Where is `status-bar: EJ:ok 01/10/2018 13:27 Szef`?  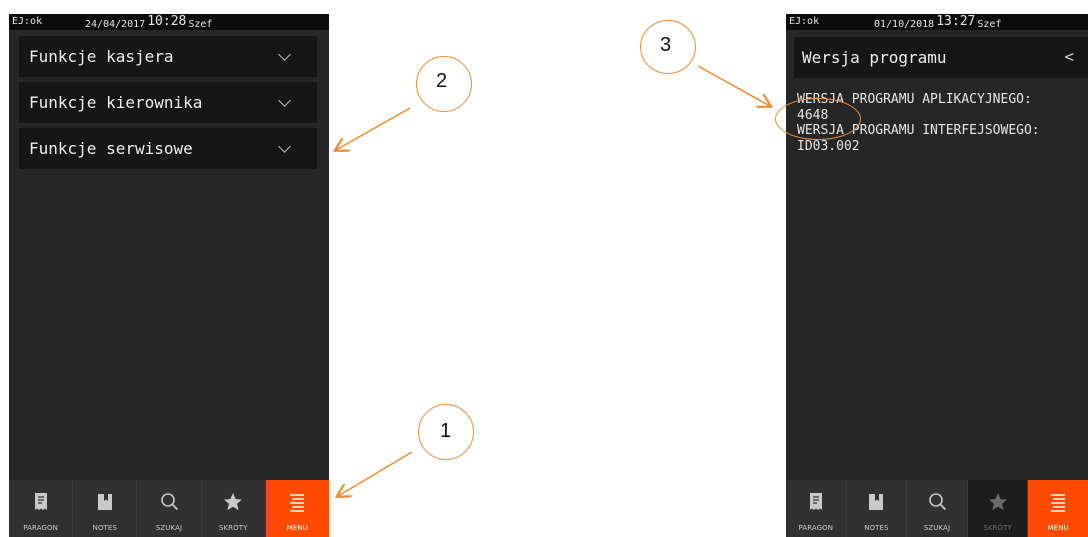 status-bar: EJ:ok 01/10/2018 13:27 Szef is located at coordinates (937, 22).